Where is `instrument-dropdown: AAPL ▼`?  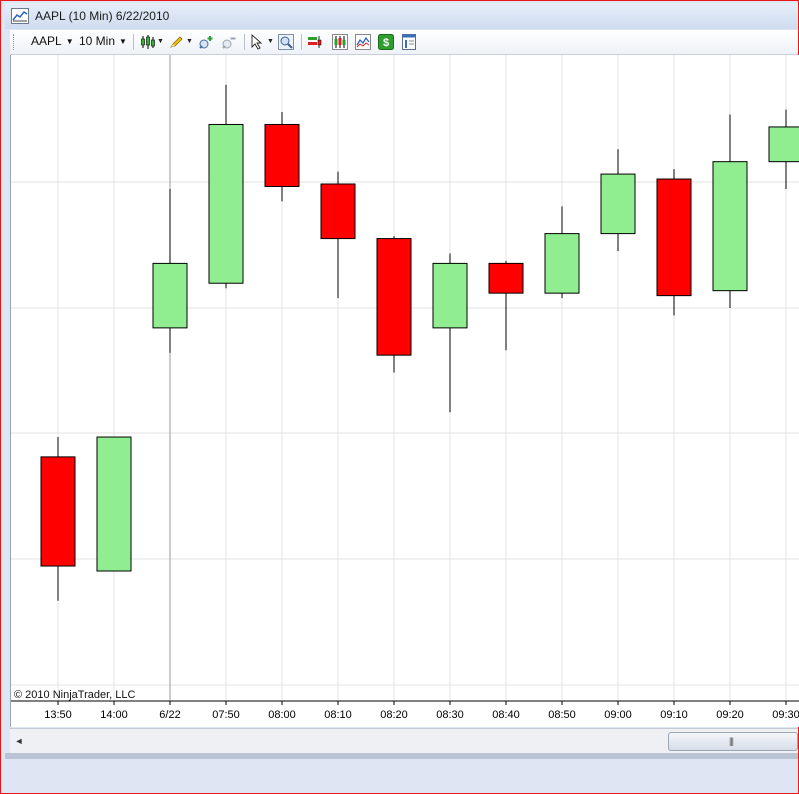 instrument-dropdown: AAPL ▼ is located at coordinates (52, 41).